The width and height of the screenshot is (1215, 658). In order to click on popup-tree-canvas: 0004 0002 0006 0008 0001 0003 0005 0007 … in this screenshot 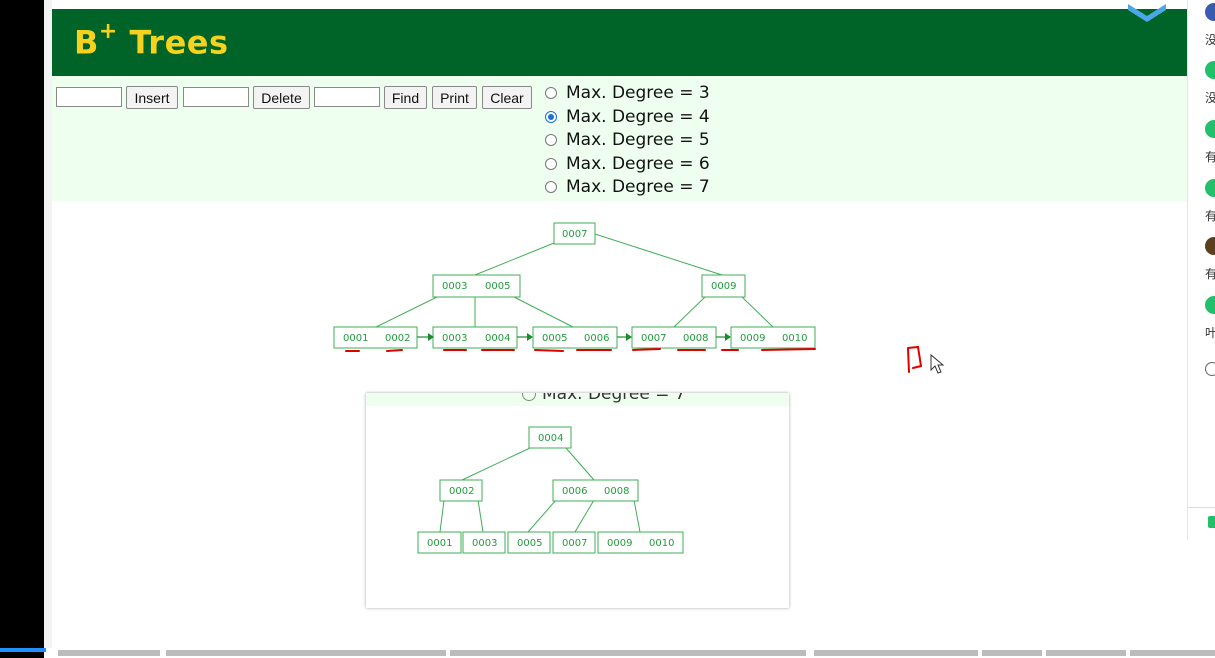, I will do `click(550, 490)`.